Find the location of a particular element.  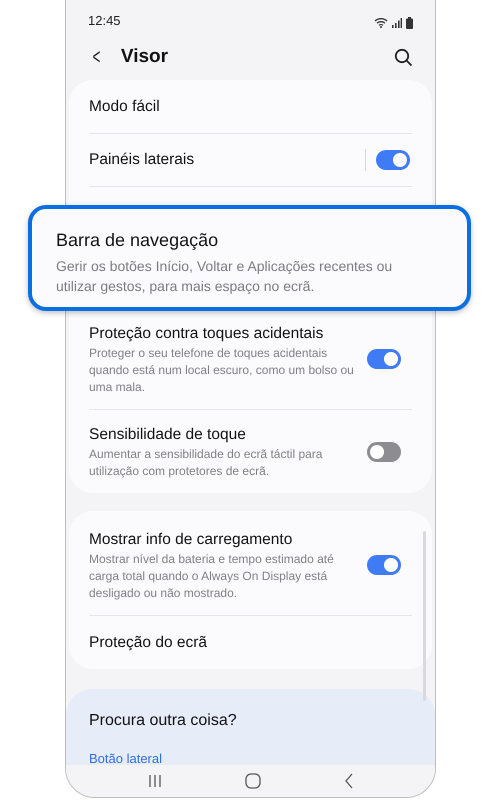

setting-description: Proteger o seu telefone de toques acidentais quando está num local escuro, como um bolso ou uma mala. is located at coordinates (222, 370).